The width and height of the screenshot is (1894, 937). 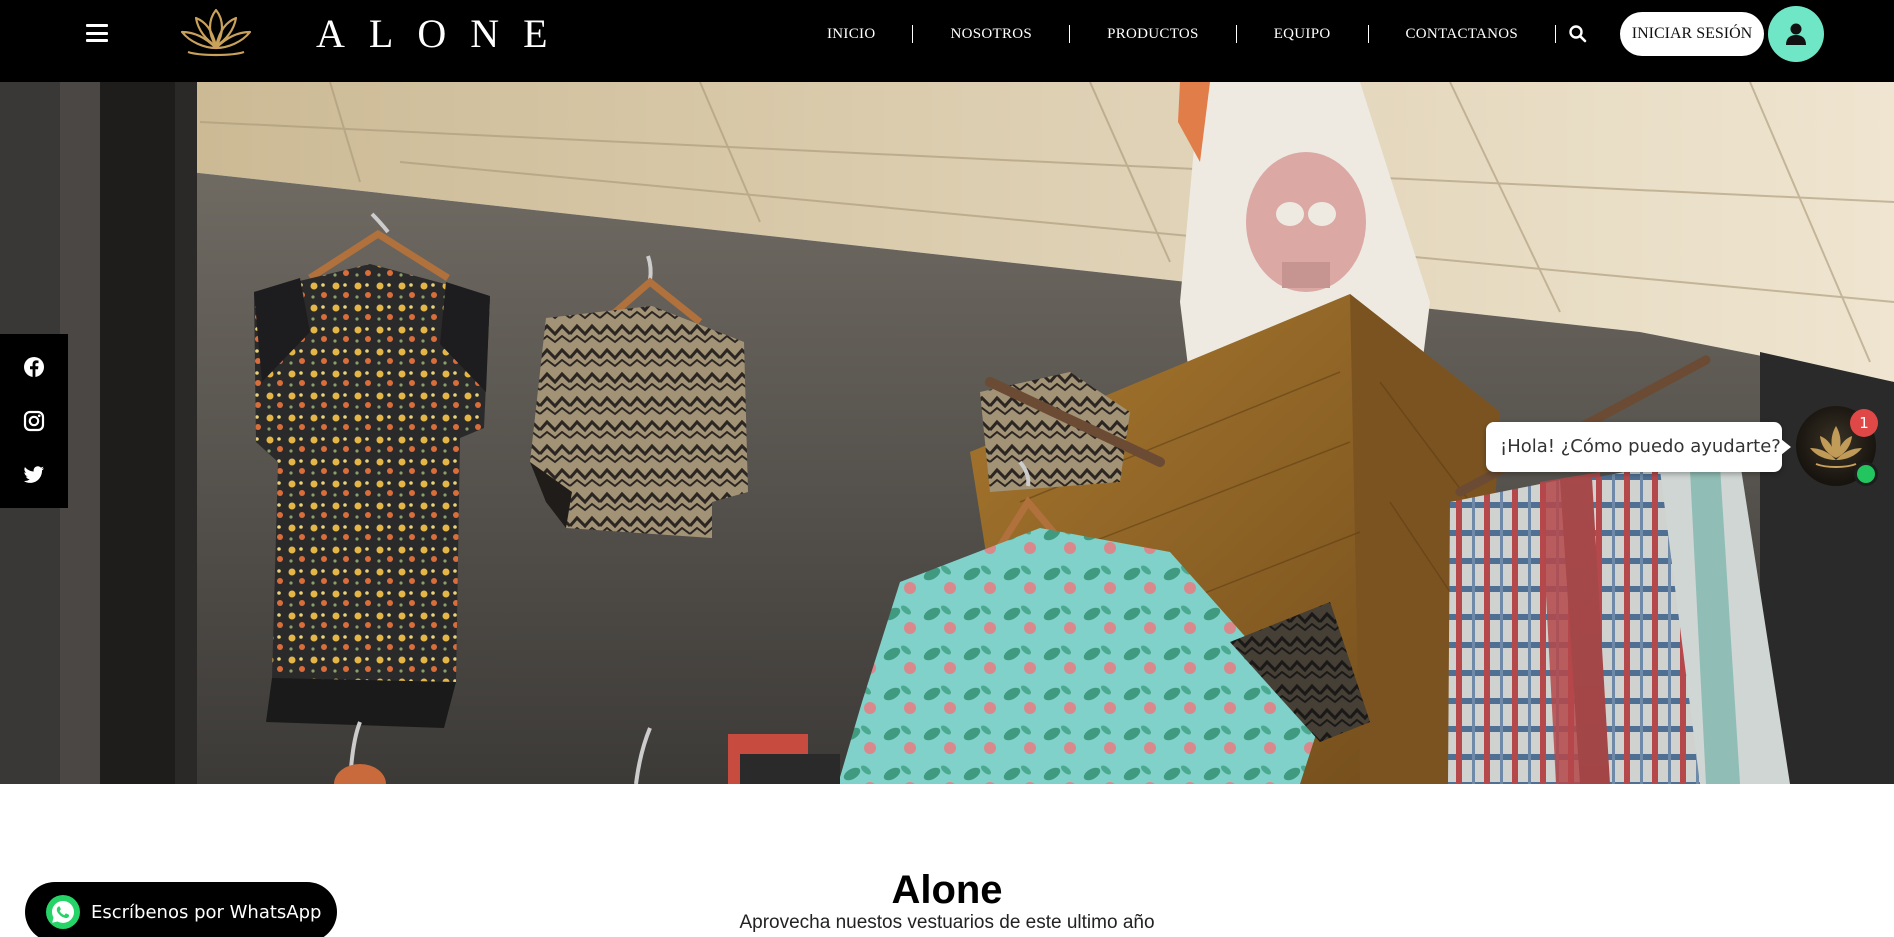 What do you see at coordinates (1638, 447) in the screenshot?
I see `chat-greeting-bubble: ¡Hola! ¿Cómo puedo ayudarte?` at bounding box center [1638, 447].